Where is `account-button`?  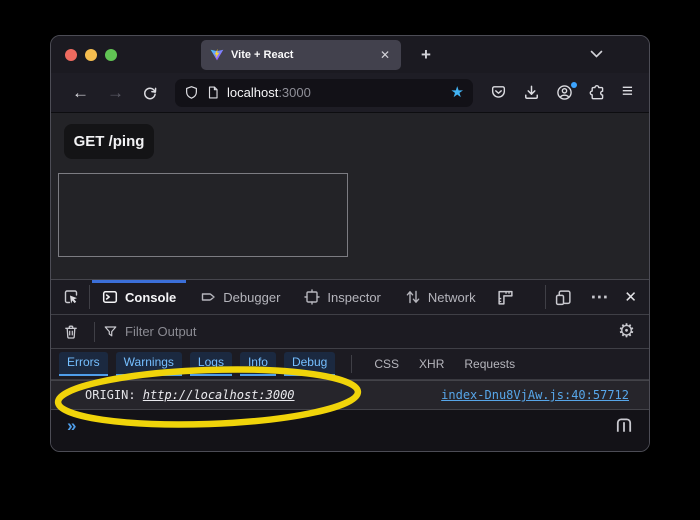 account-button is located at coordinates (564, 92).